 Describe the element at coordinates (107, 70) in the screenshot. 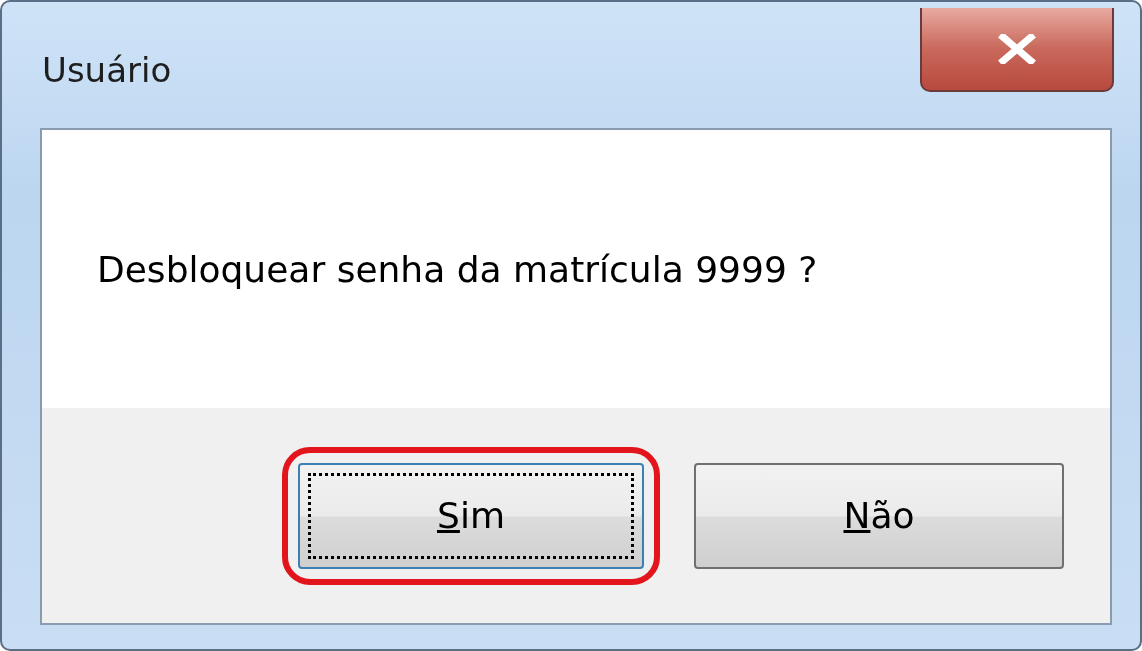

I see `window-title: Usuário` at that location.